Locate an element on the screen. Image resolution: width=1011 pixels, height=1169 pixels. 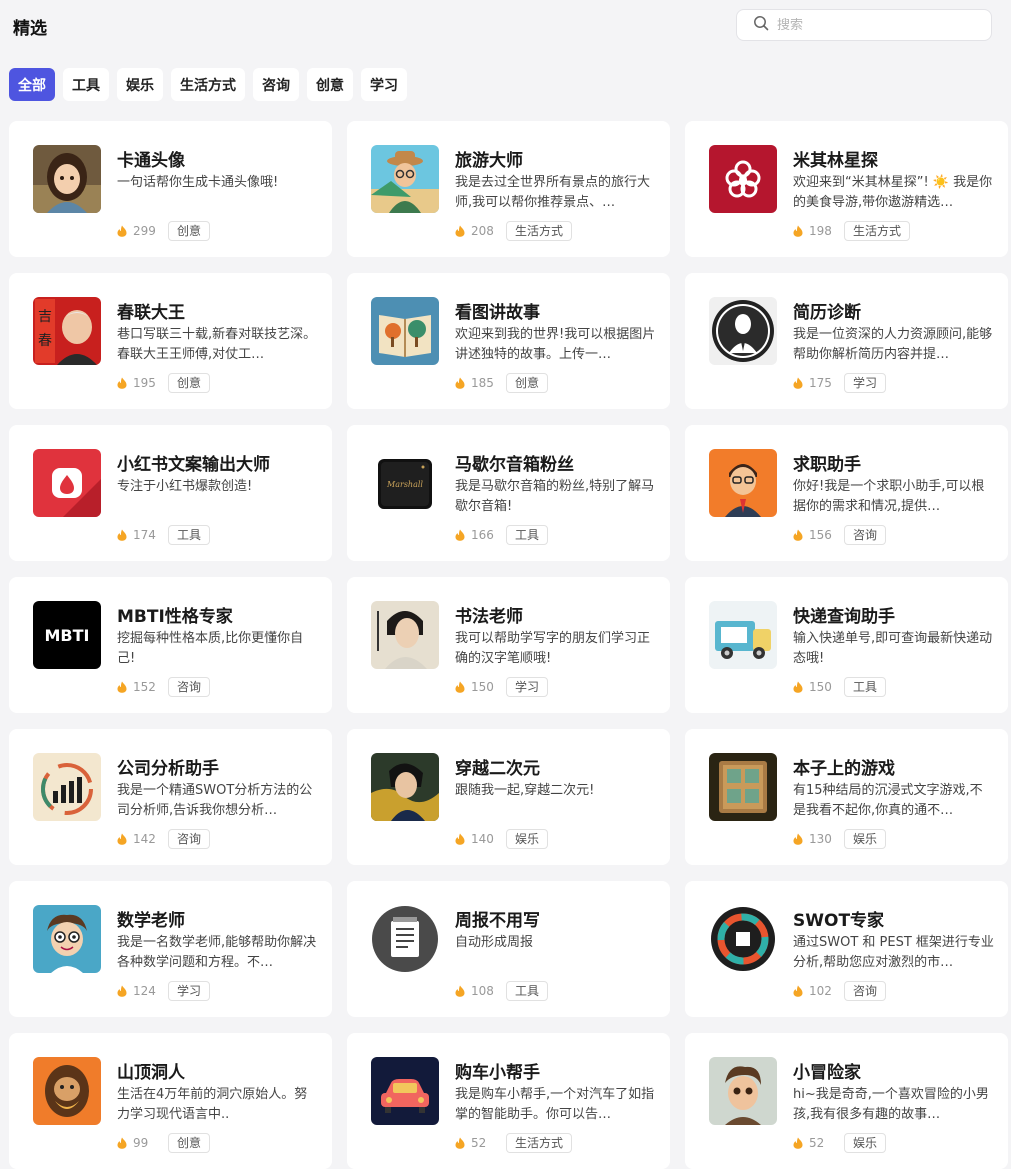
bot-card: 数学老师 我是一名数学老师,能够帮助你解决各种数学问题和方程。不… 124 学习 is located at coordinates (170, 949).